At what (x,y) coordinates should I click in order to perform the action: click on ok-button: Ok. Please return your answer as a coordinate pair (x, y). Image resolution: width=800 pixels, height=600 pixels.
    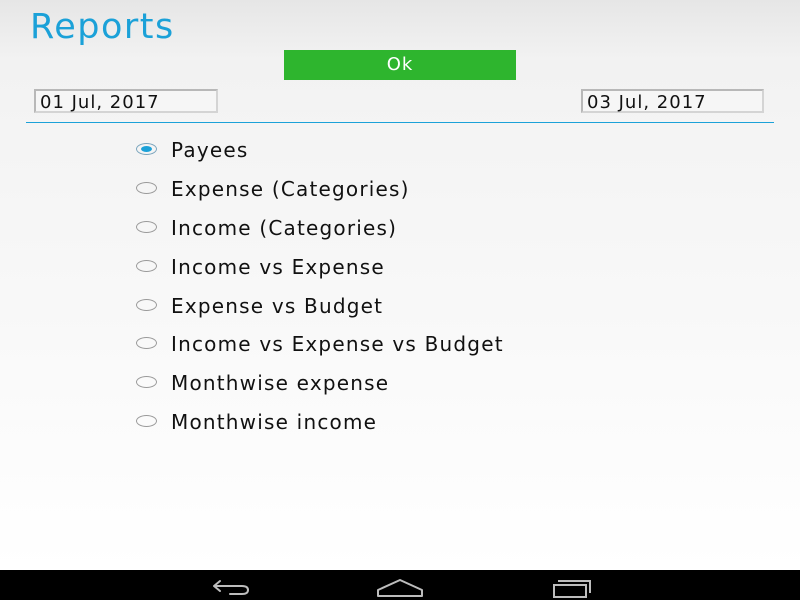
    Looking at the image, I should click on (400, 65).